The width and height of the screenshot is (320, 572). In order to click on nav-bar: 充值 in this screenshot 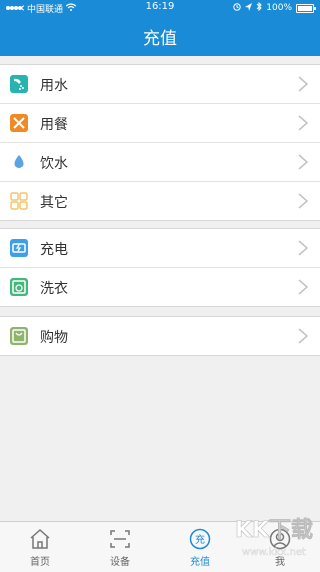, I will do `click(160, 35)`.